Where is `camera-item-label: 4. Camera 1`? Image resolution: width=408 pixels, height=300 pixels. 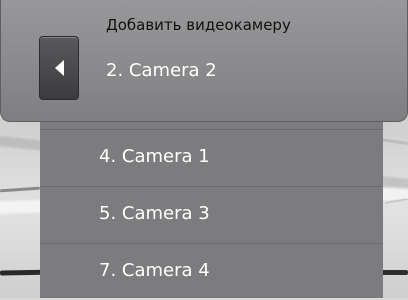
camera-item-label: 4. Camera 1 is located at coordinates (154, 156).